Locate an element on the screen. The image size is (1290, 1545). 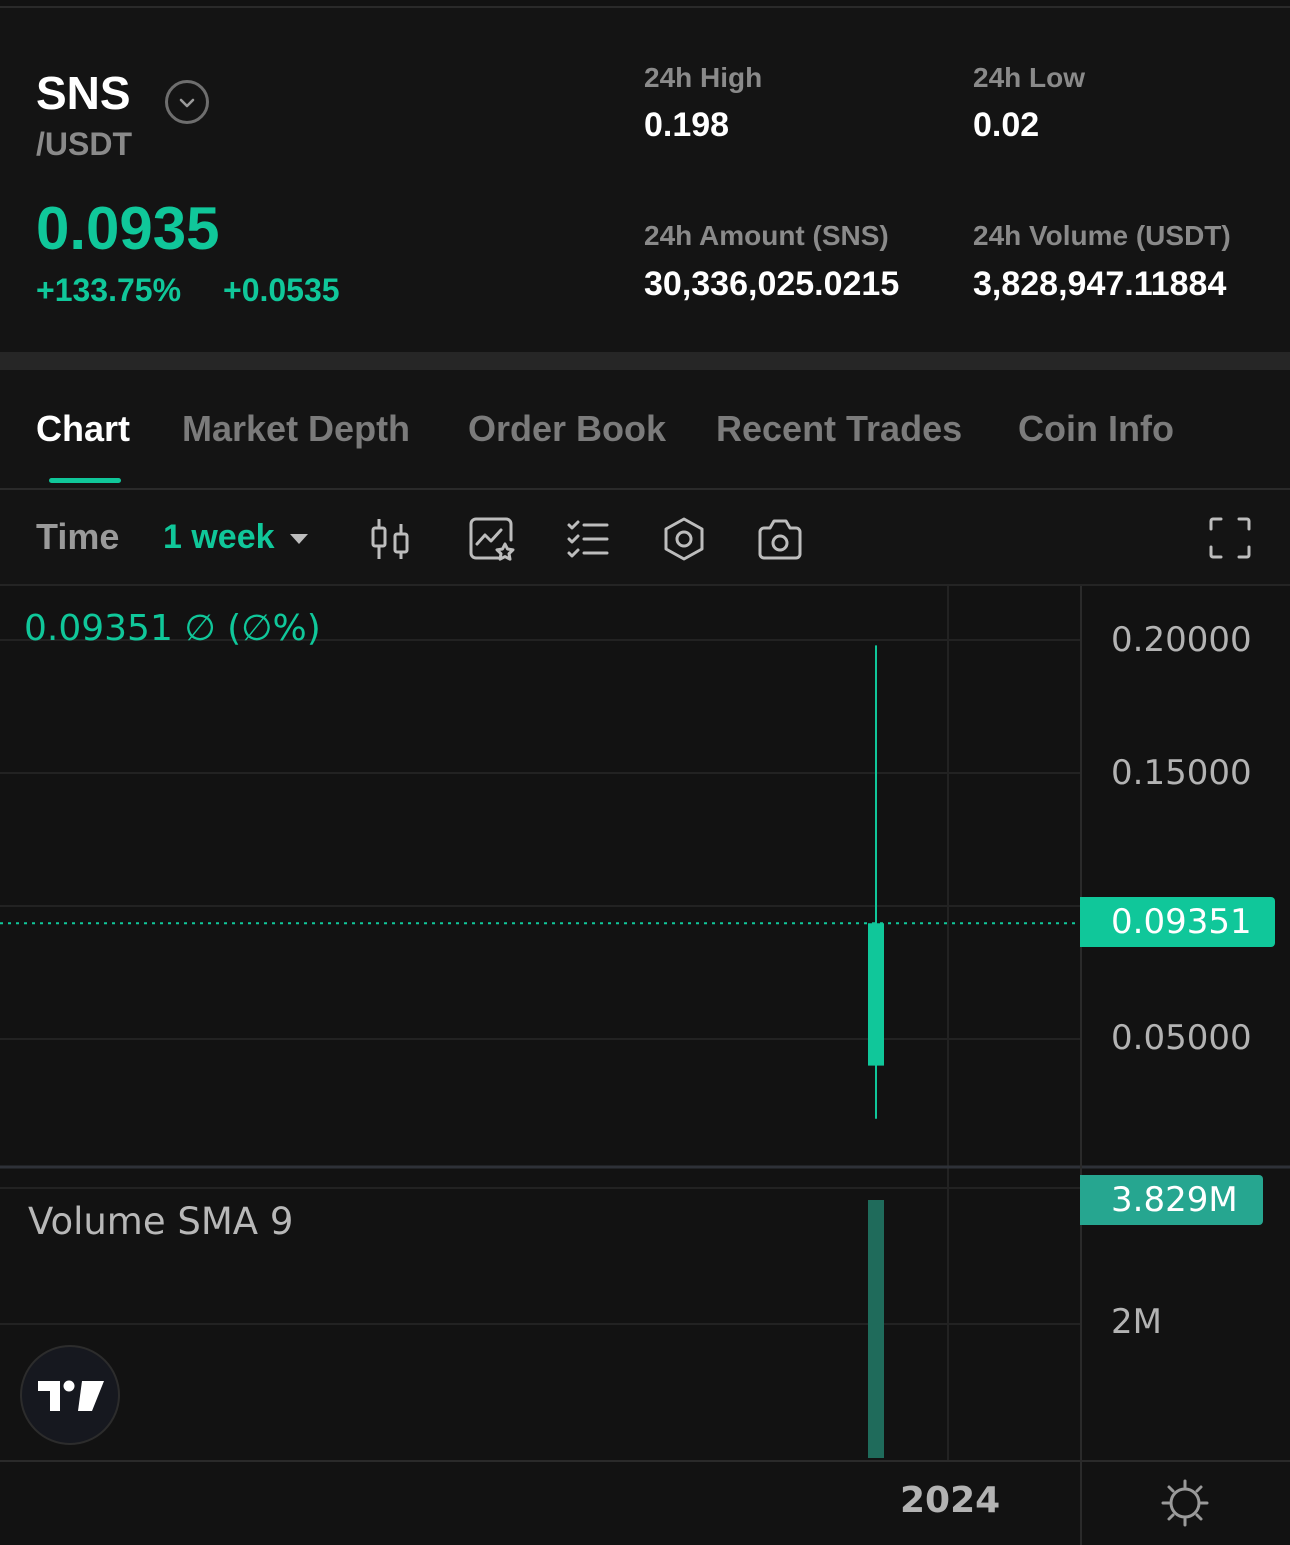
volume-axis-label: 2M is located at coordinates (1136, 1322).